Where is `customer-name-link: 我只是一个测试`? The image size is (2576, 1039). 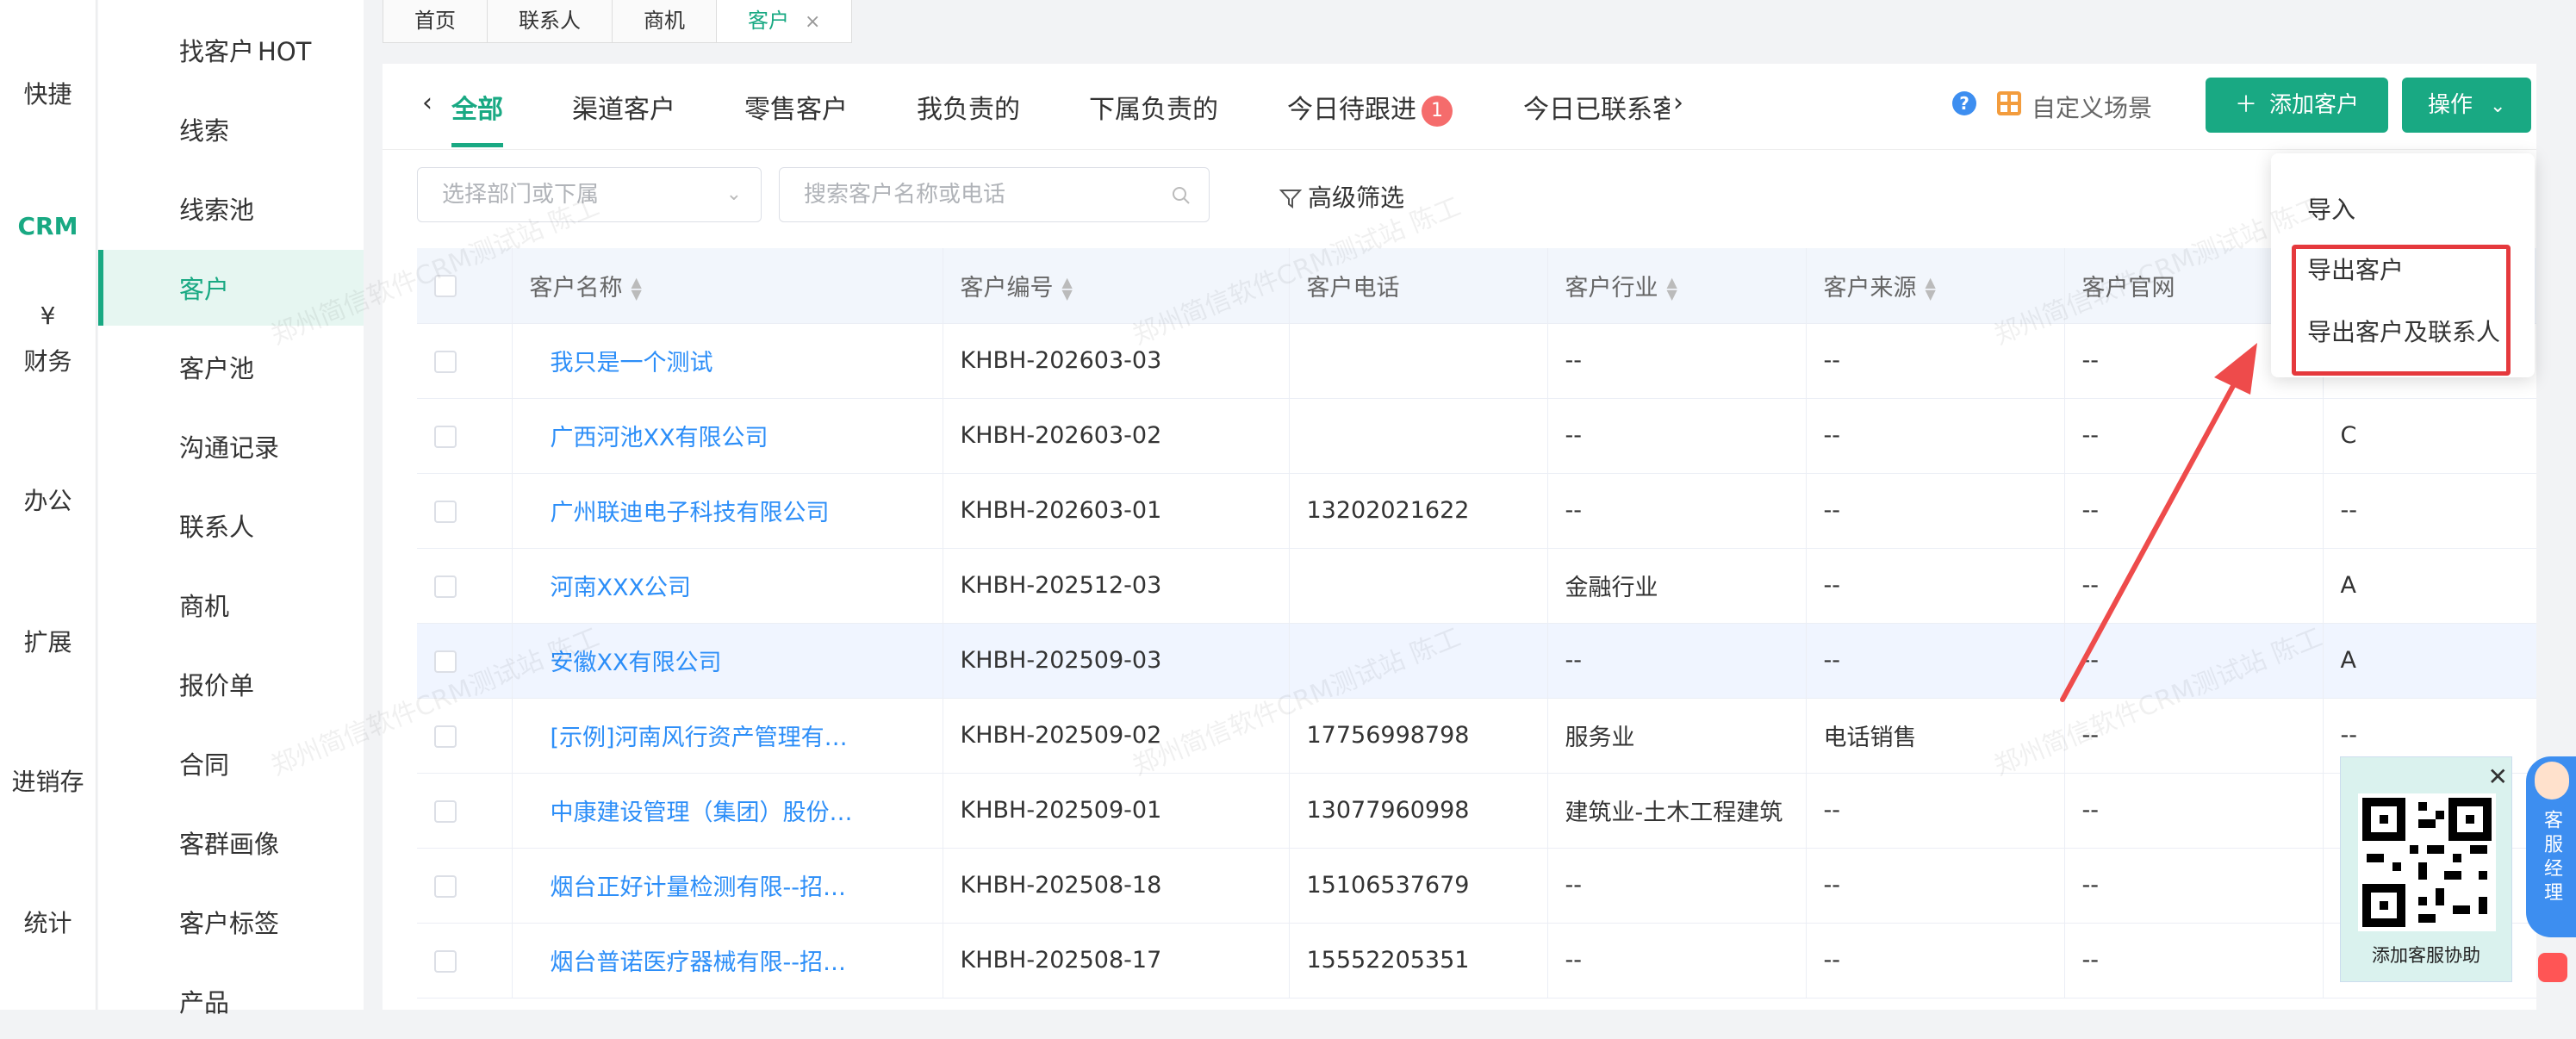 customer-name-link: 我只是一个测试 is located at coordinates (622, 360).